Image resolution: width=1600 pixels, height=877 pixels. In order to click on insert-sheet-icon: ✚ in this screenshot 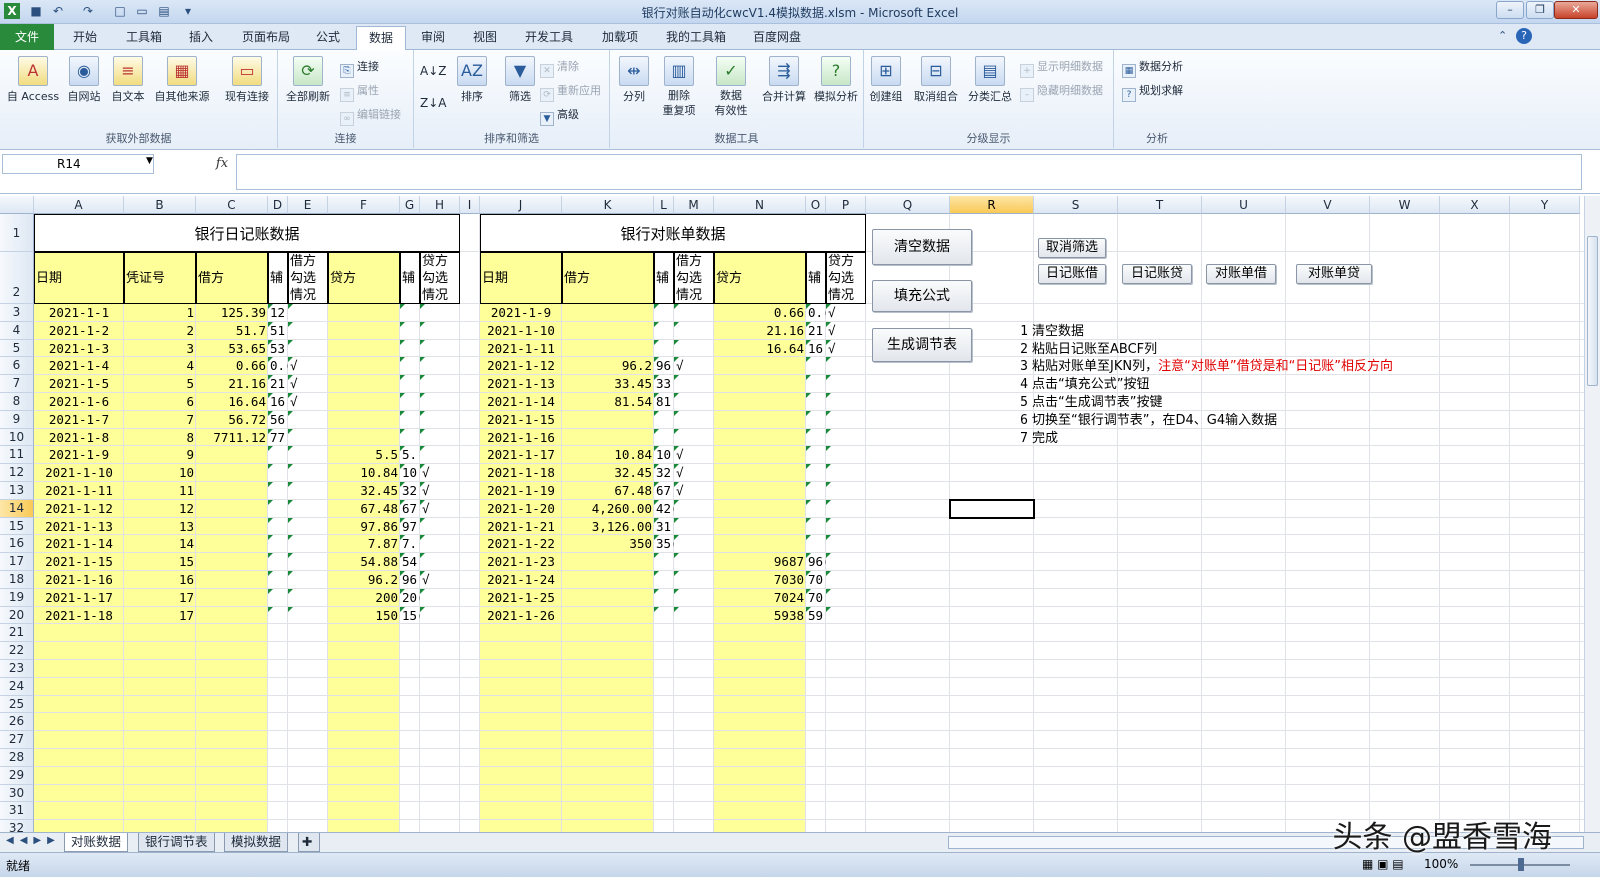, I will do `click(309, 842)`.